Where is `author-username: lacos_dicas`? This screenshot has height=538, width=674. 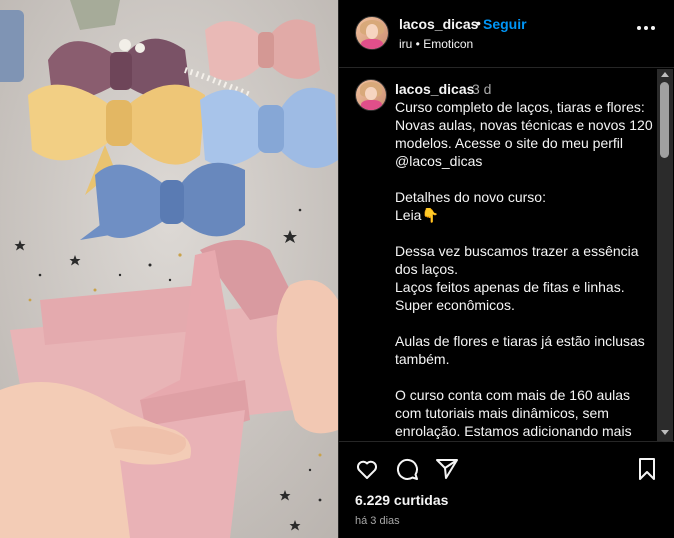
author-username: lacos_dicas is located at coordinates (438, 24).